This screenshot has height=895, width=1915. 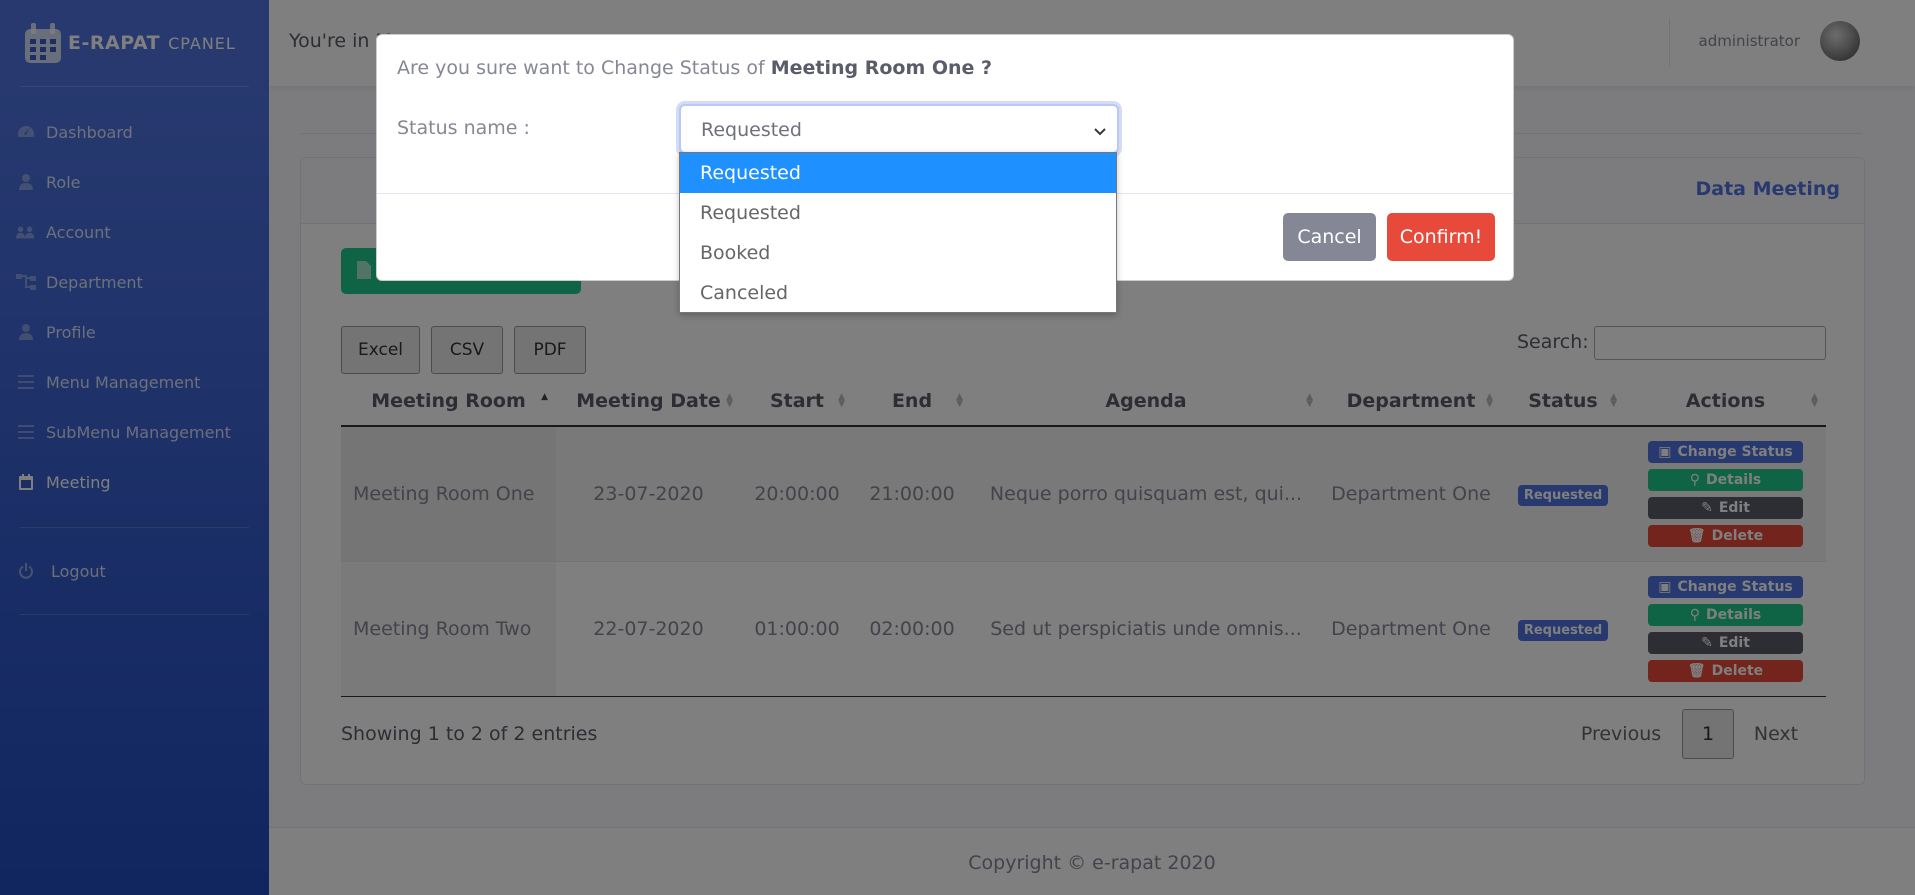 I want to click on status-select-value: Requested, so click(x=751, y=130).